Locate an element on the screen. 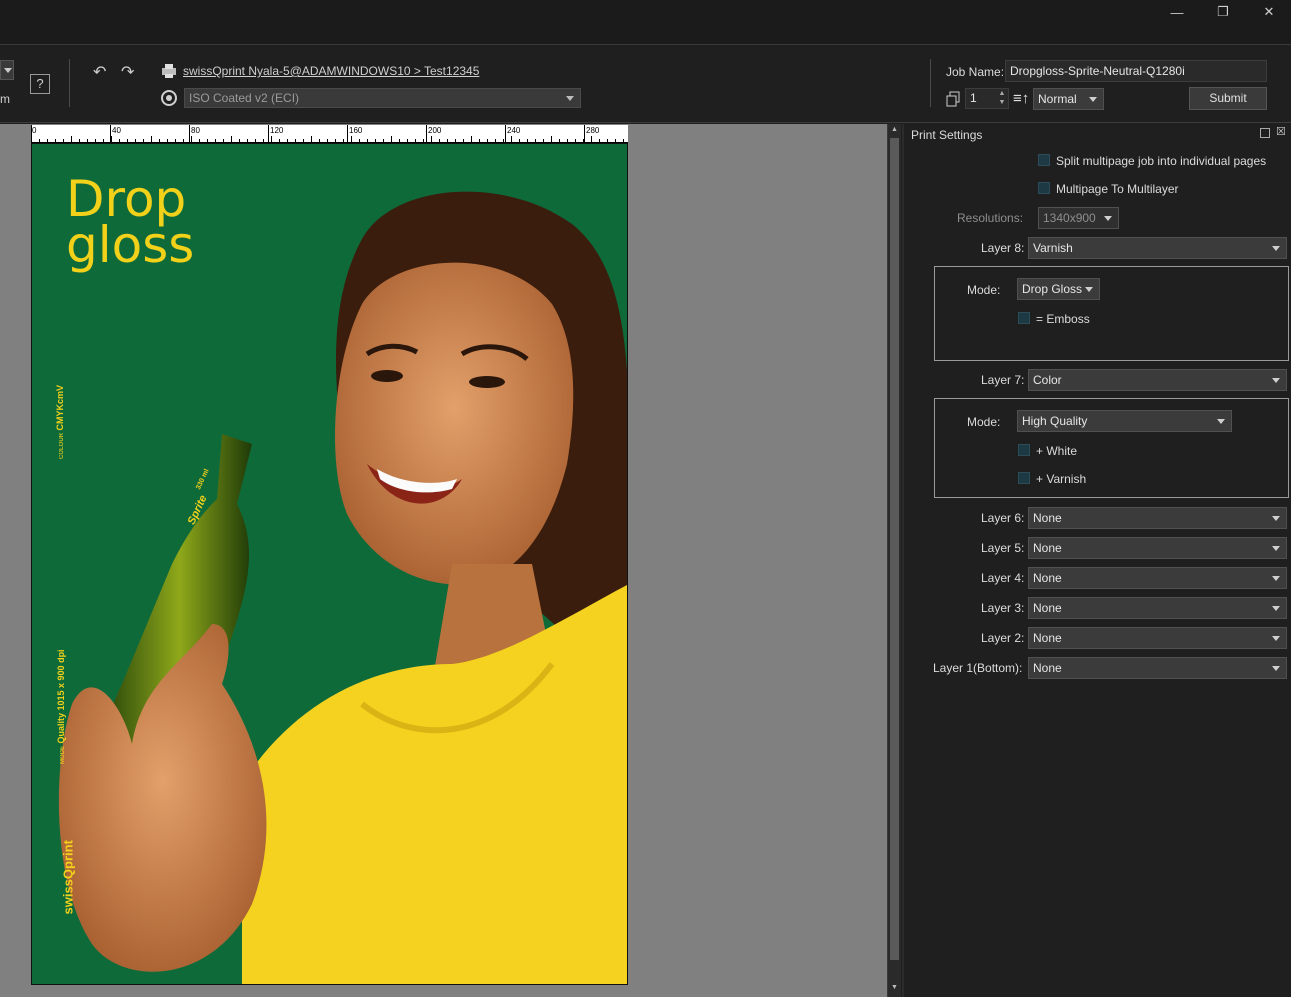  split-multipage-checkbox is located at coordinates (1044, 160).